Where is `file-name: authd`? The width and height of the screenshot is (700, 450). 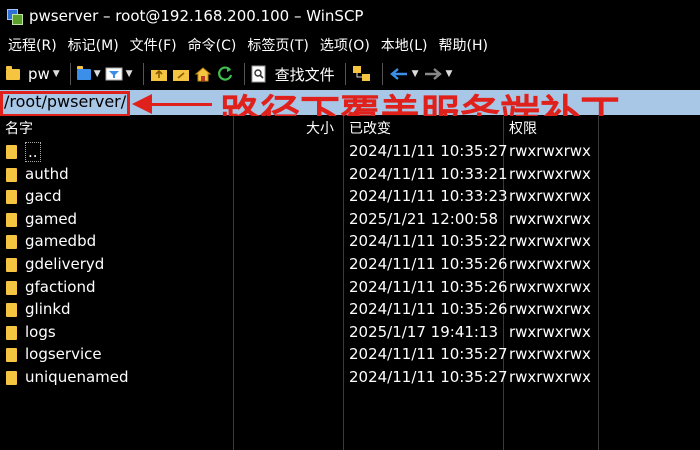
file-name: authd is located at coordinates (47, 173).